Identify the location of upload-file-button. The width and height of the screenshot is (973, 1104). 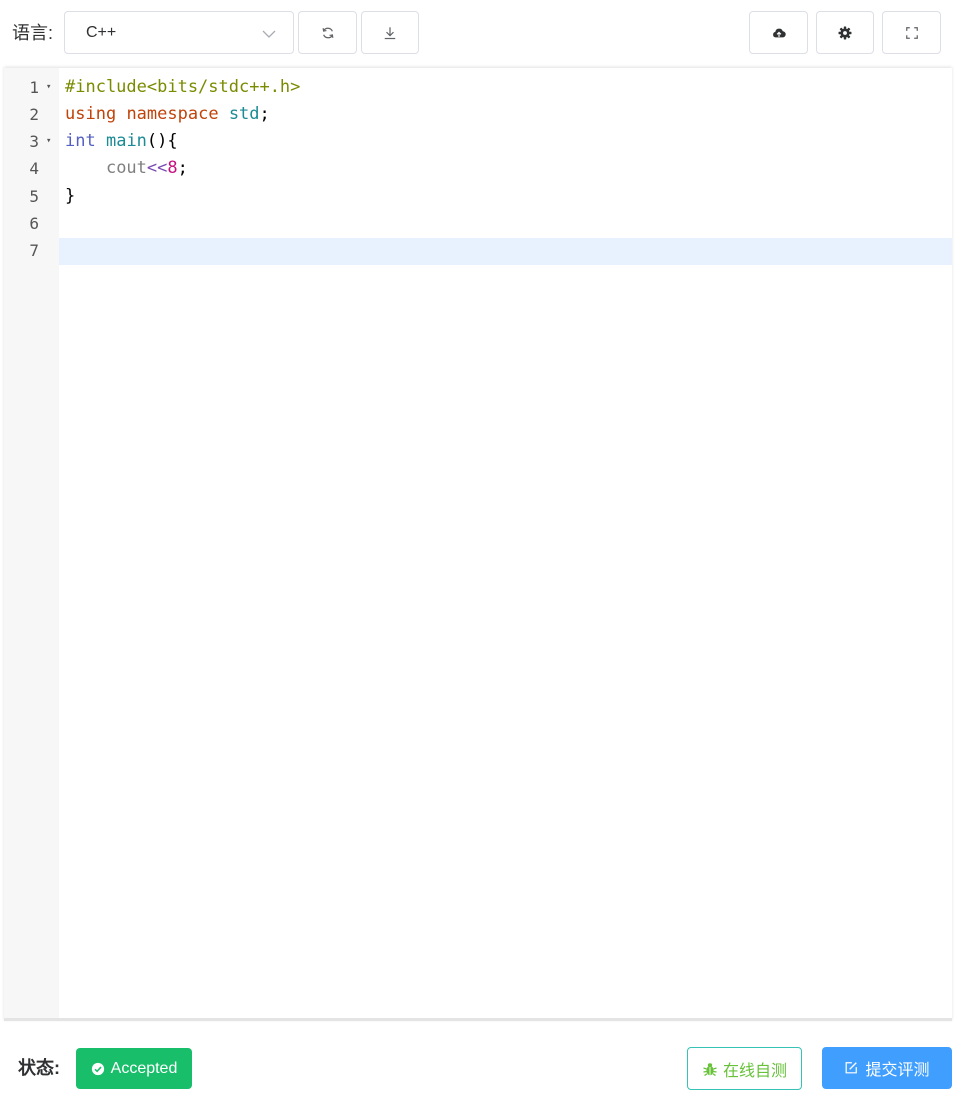
(778, 32).